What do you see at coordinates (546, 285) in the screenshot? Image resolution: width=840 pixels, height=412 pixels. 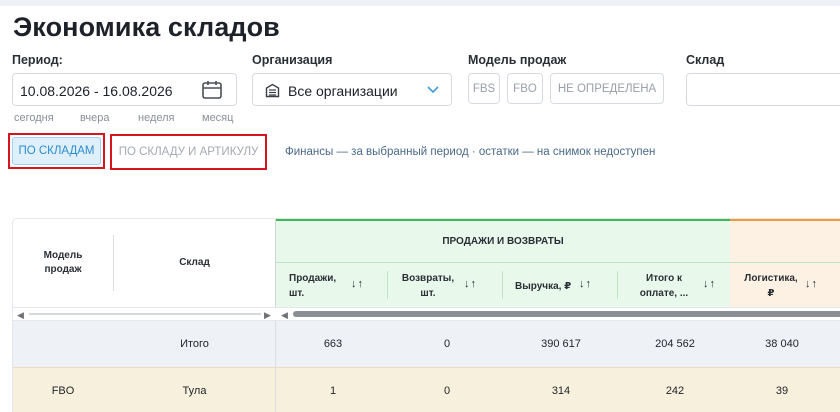 I see `header-revenue: Выручка, ₽` at bounding box center [546, 285].